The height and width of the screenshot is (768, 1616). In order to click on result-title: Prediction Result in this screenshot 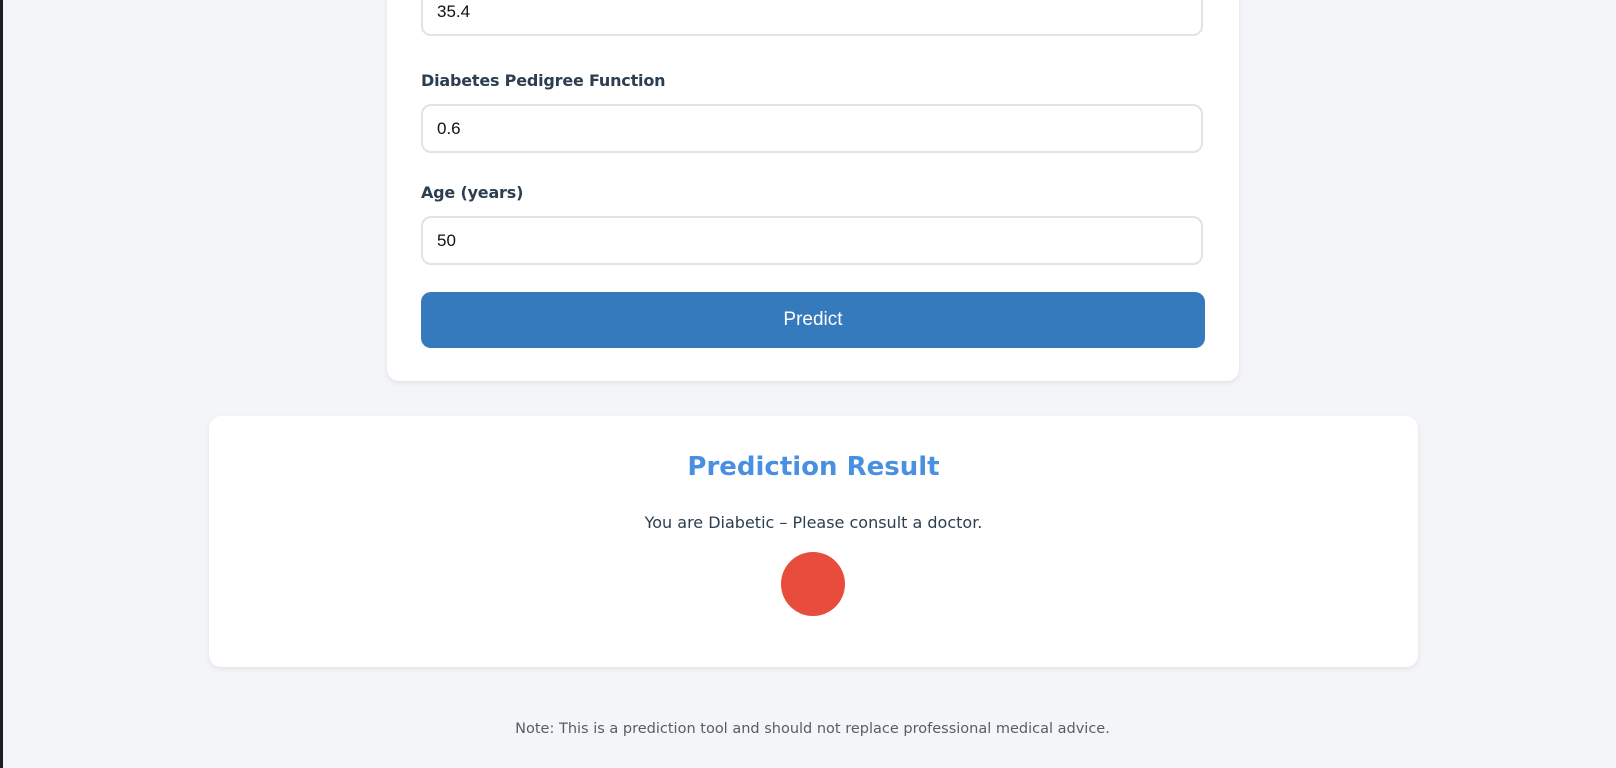, I will do `click(813, 467)`.